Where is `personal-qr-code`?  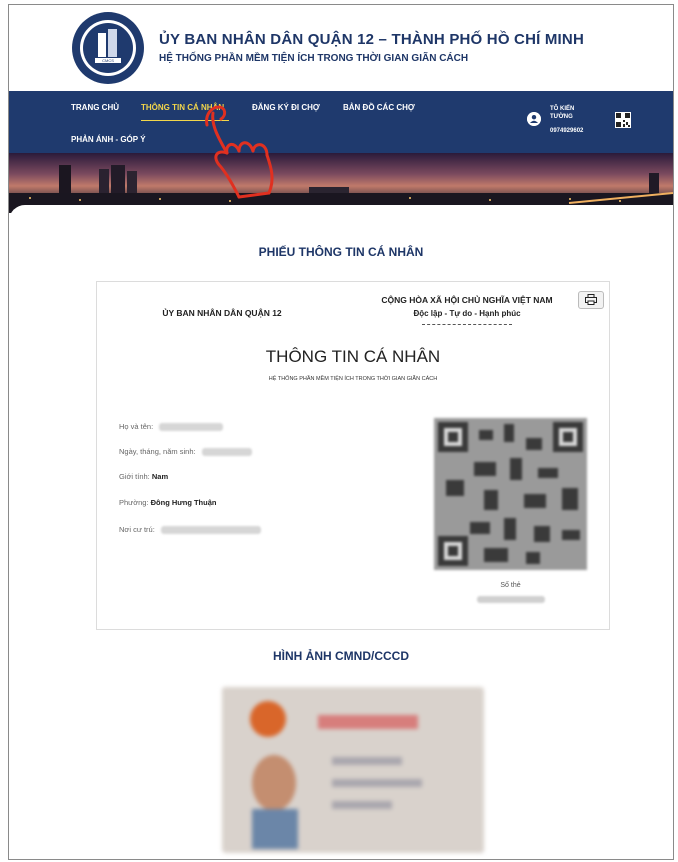
personal-qr-code is located at coordinates (510, 494).